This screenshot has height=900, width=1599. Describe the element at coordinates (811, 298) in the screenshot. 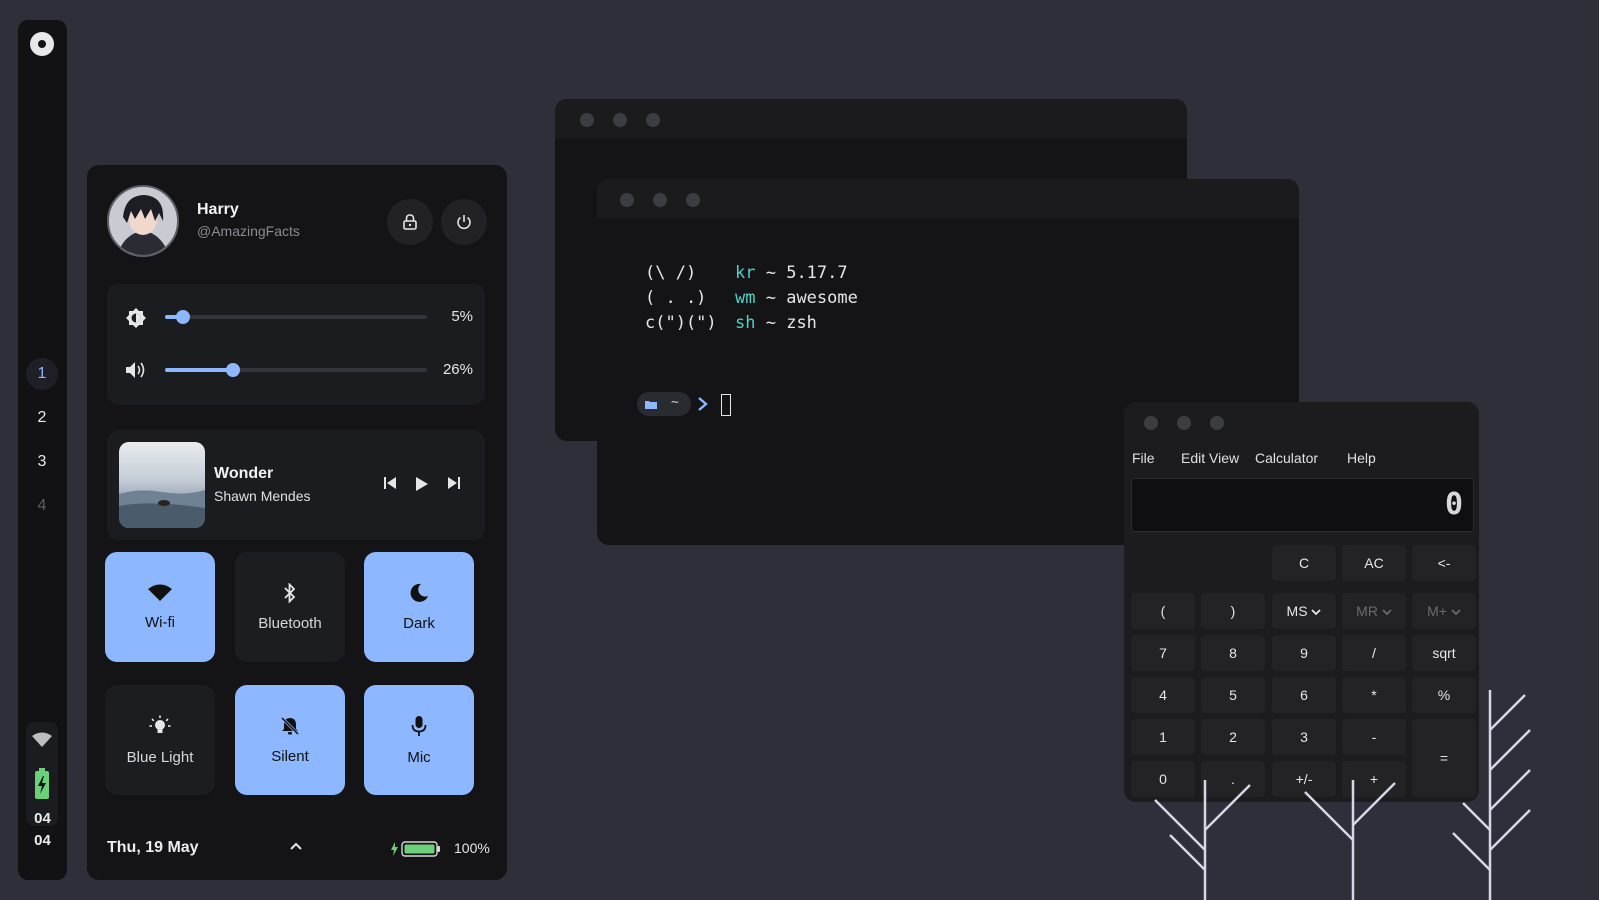

I see `info-value: ~ awesome` at that location.